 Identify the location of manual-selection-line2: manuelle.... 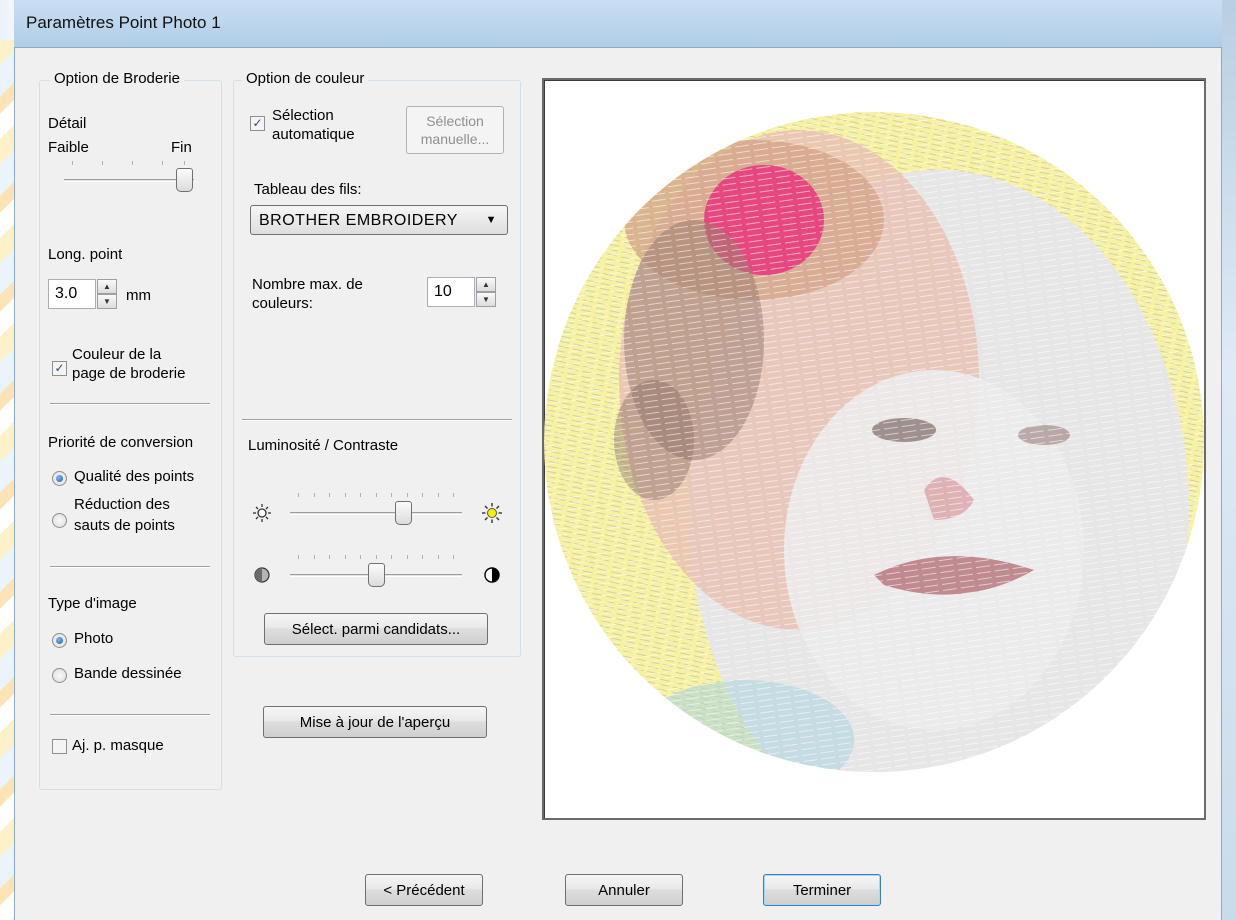
(455, 139).